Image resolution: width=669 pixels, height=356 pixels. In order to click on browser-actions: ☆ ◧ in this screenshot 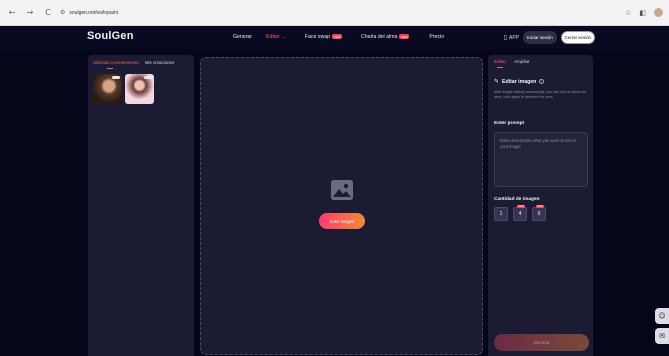, I will do `click(644, 12)`.